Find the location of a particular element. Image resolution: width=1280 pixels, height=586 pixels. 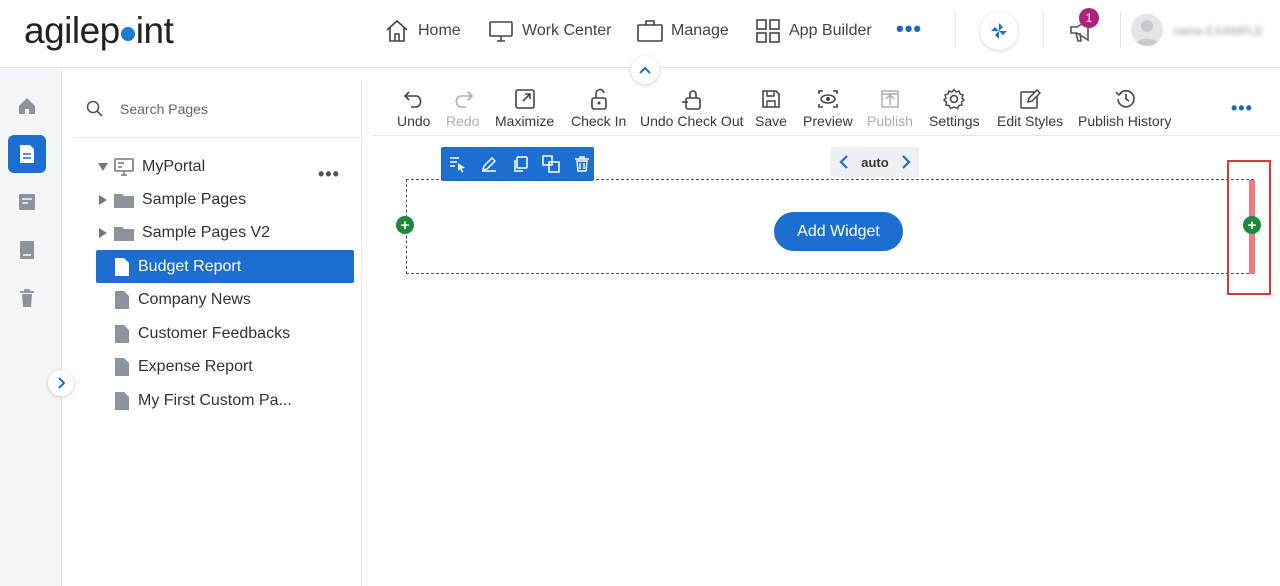

grid-icon is located at coordinates (768, 31).